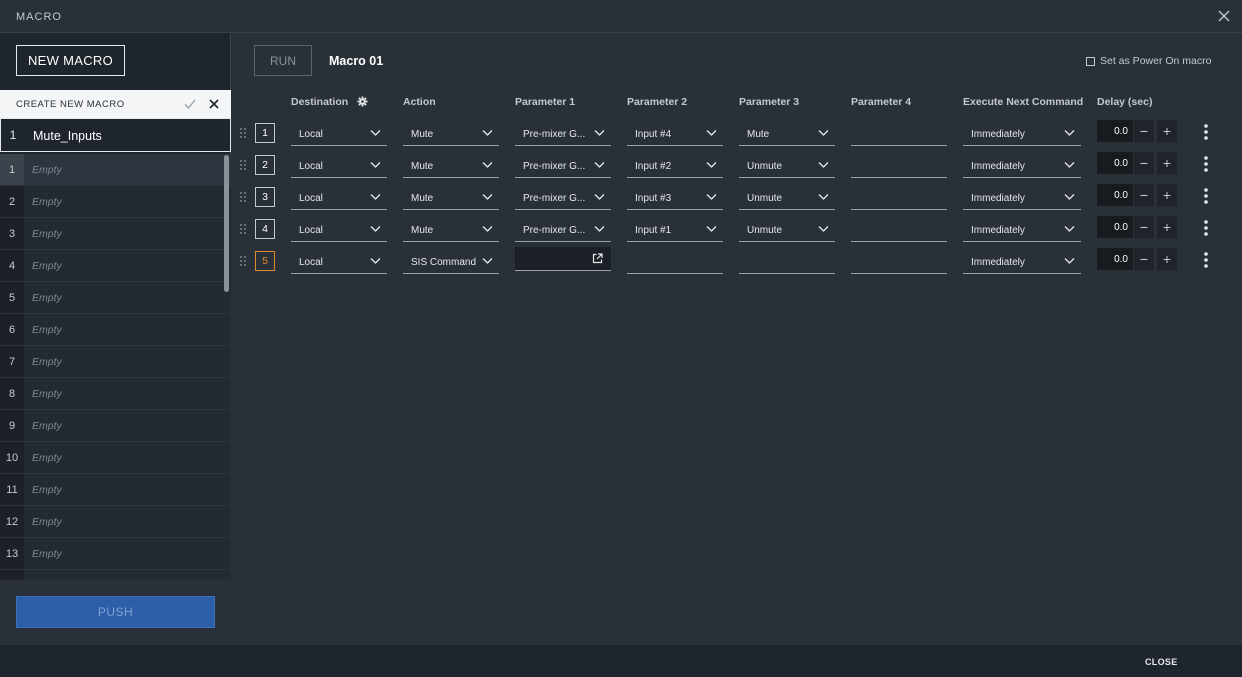 This screenshot has height=677, width=1242. Describe the element at coordinates (115, 330) in the screenshot. I see `macro-list-item: 6 Empty` at that location.